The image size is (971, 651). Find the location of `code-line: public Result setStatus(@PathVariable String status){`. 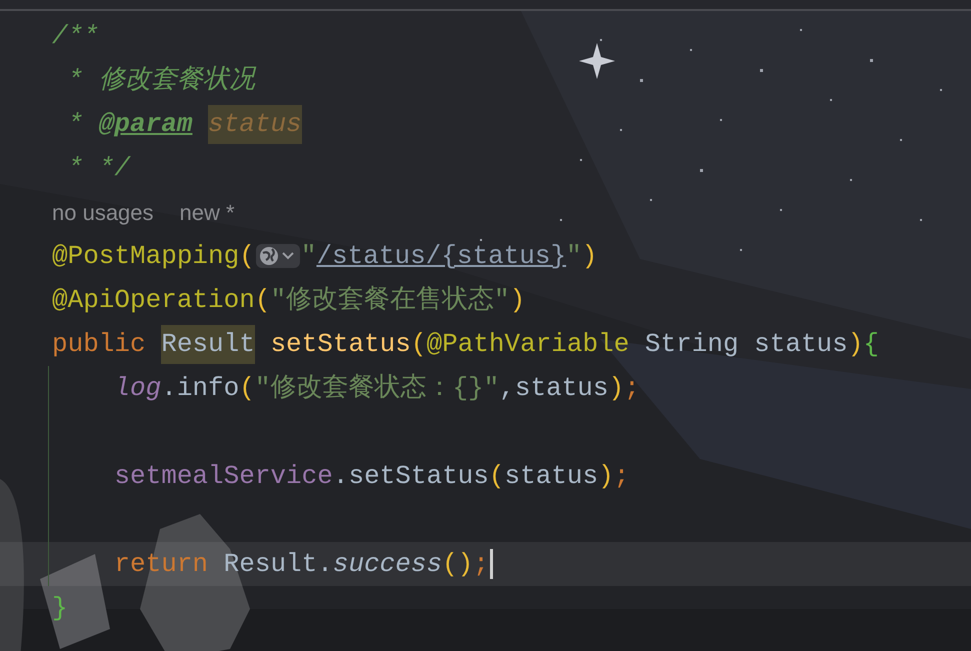

code-line: public Result setStatus(@PathVariable String status){ is located at coordinates (485, 344).